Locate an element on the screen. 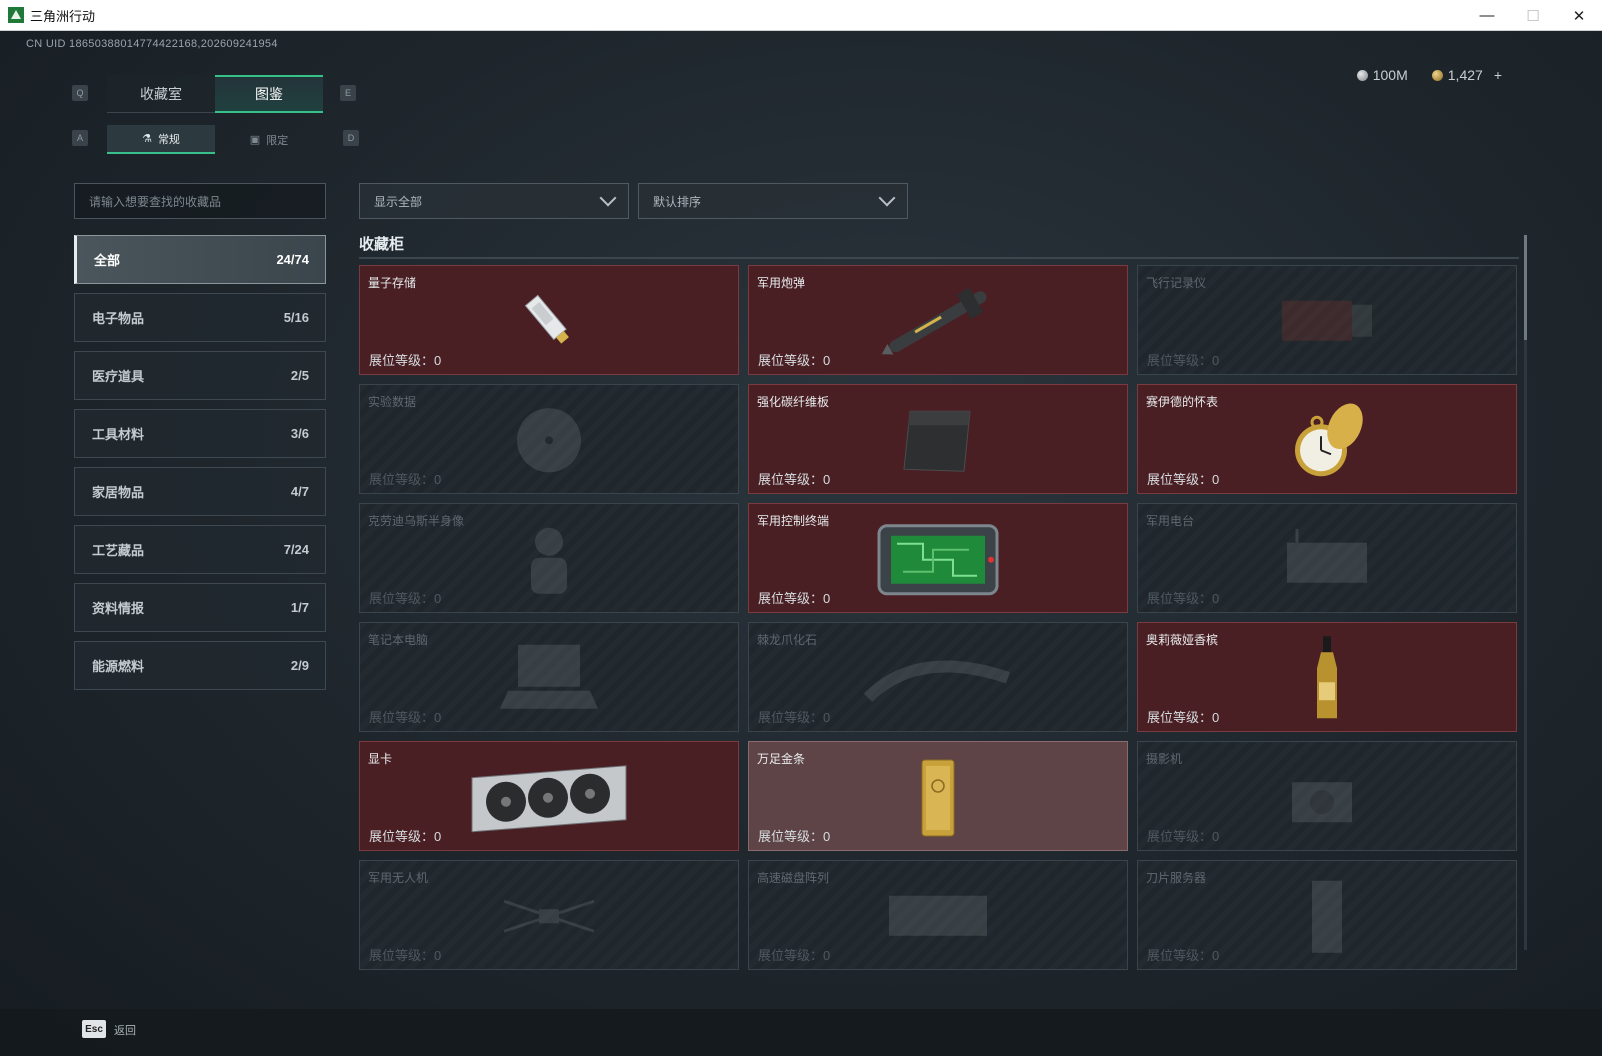 This screenshot has width=1602, height=1056. item-name: 摄影机 is located at coordinates (1164, 759).